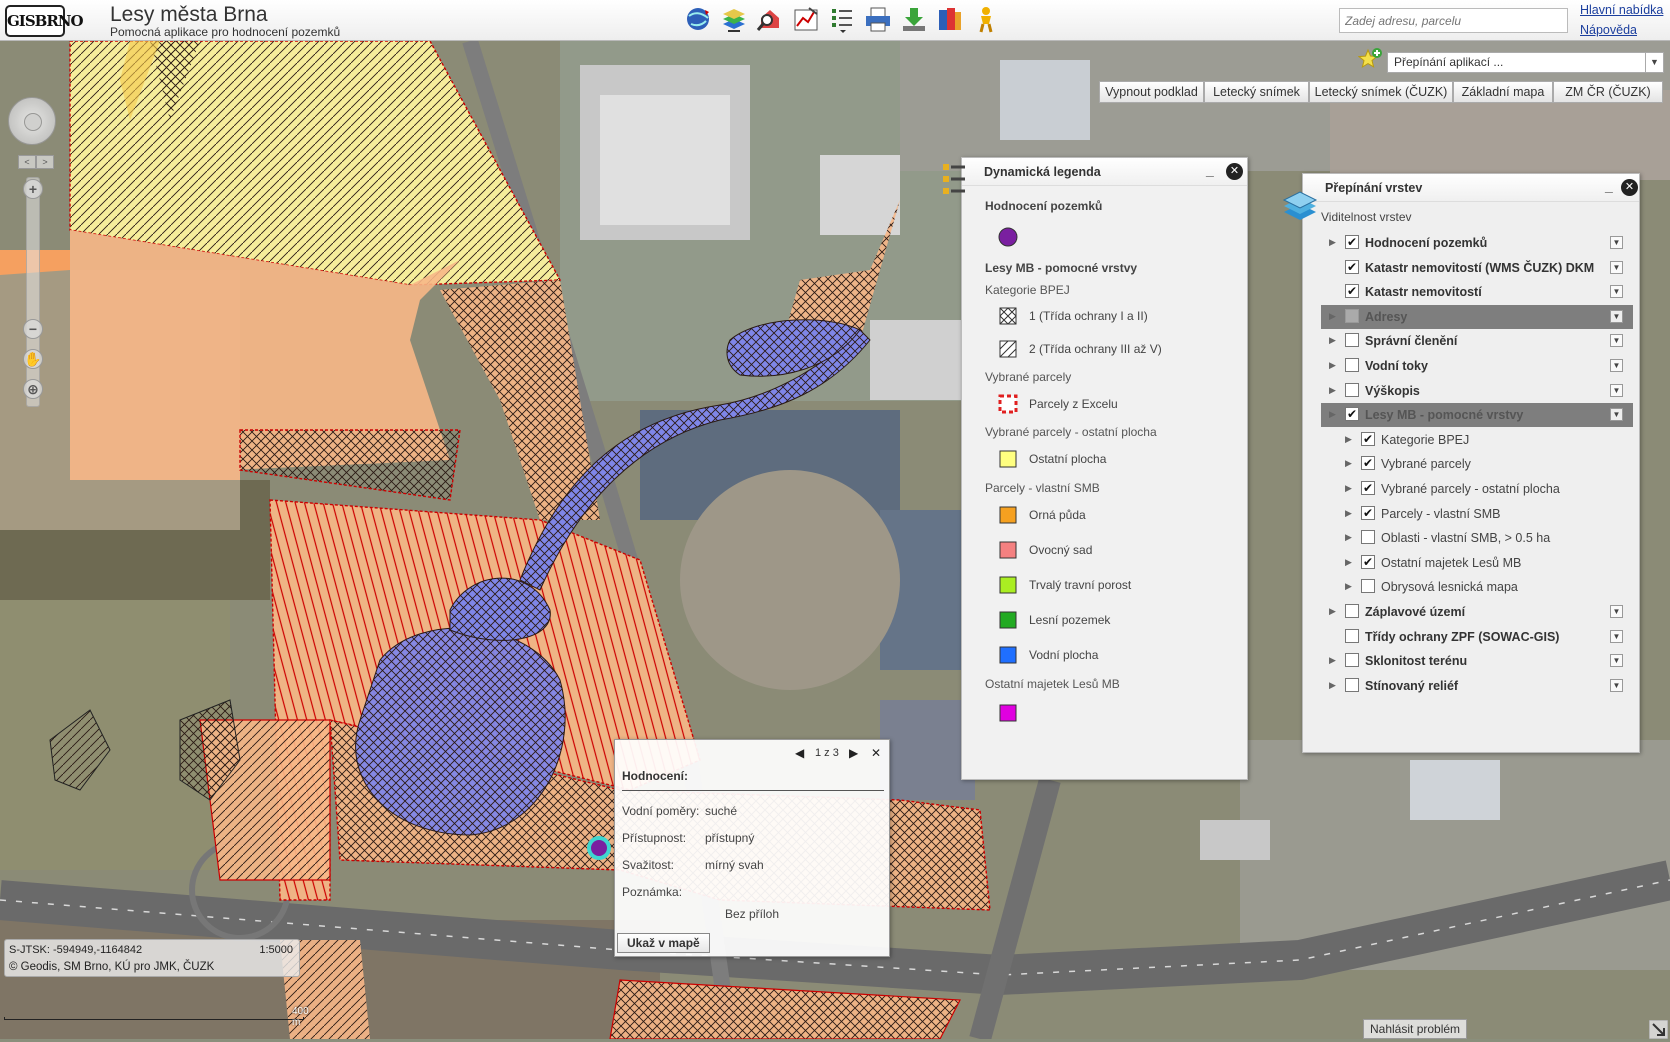 The height and width of the screenshot is (1042, 1670). What do you see at coordinates (33, 329) in the screenshot?
I see `zoom-out-button: −` at bounding box center [33, 329].